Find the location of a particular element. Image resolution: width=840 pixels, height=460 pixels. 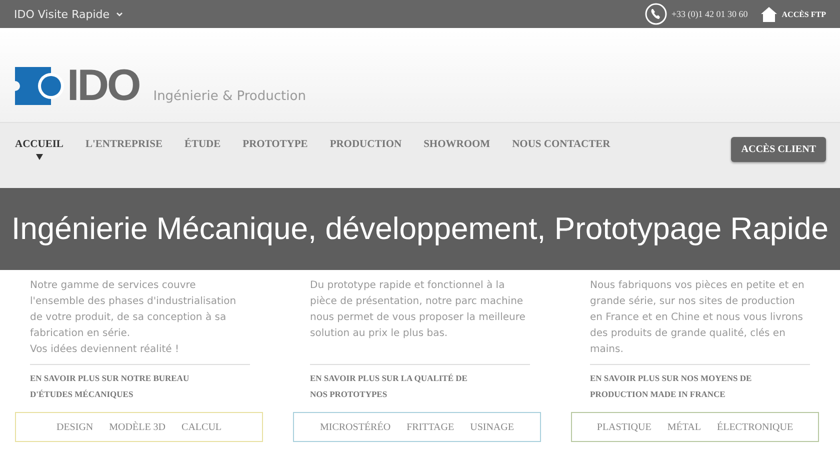

nav-item: NOUS CONTACTER is located at coordinates (561, 143).